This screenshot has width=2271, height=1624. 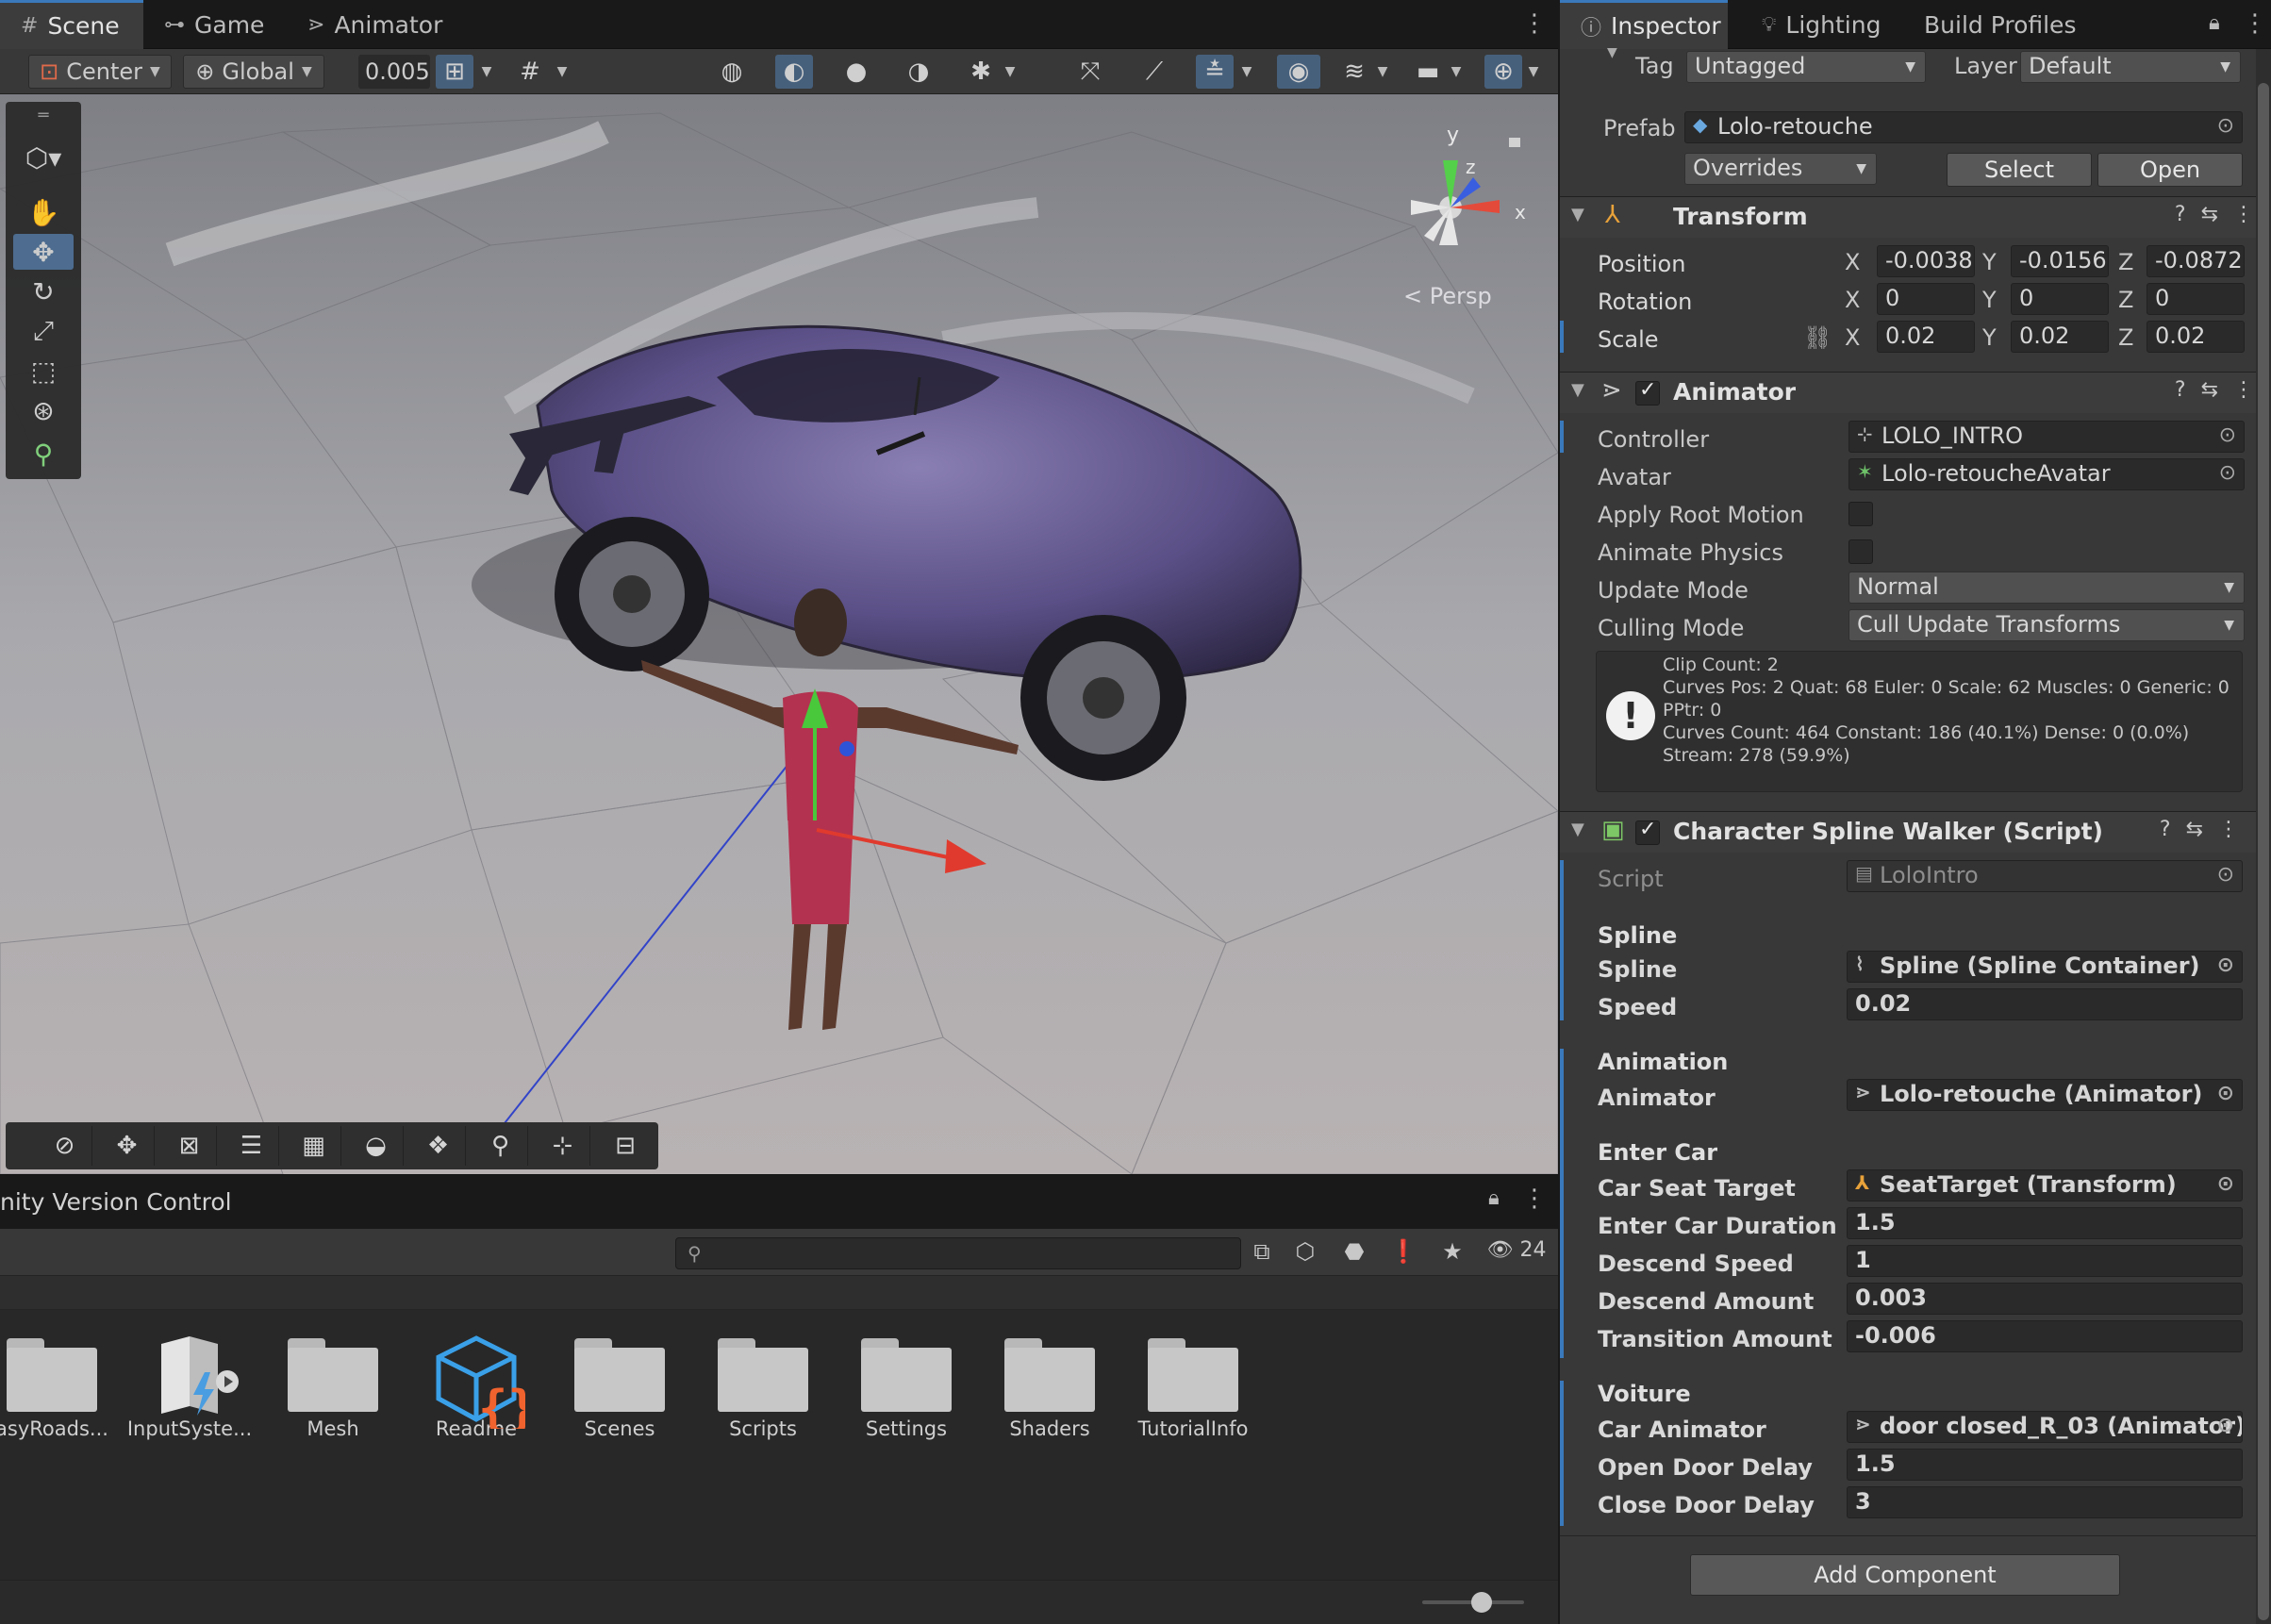 I want to click on speed-field: 0.02, so click(x=2045, y=1004).